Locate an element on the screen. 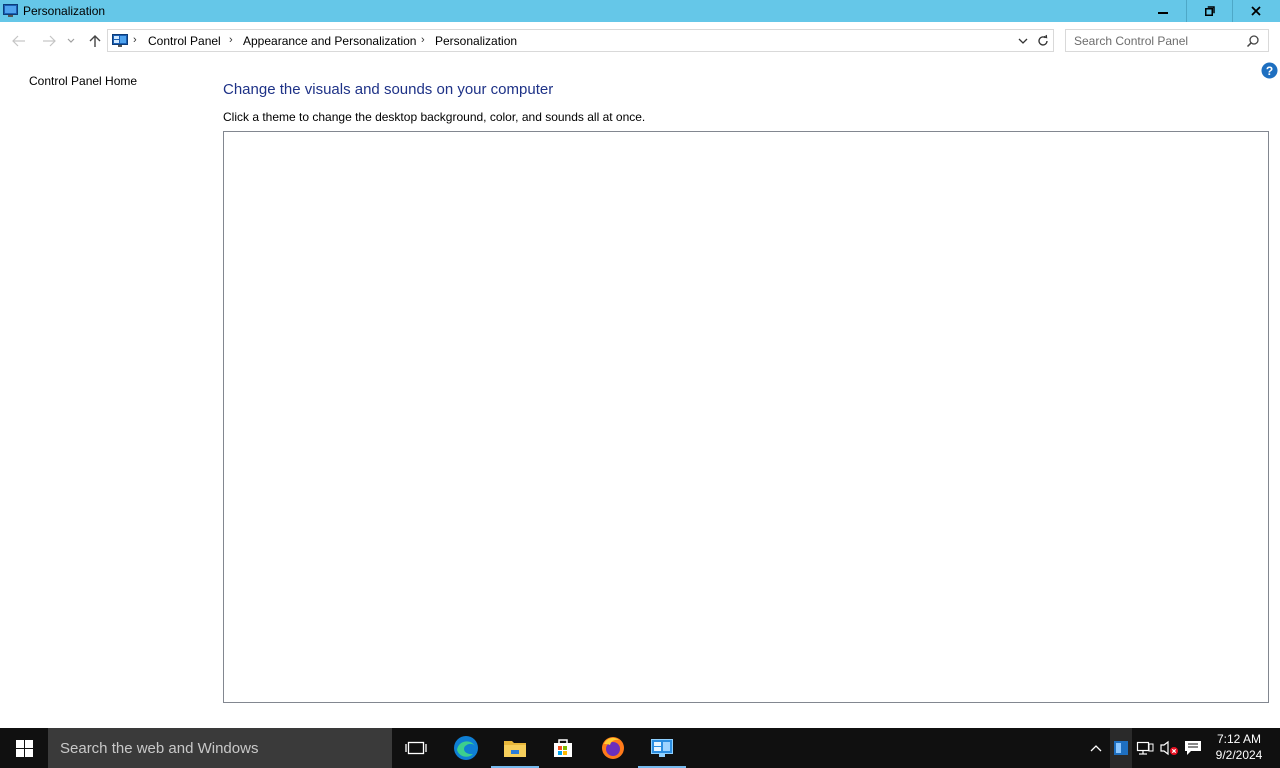 The image size is (1280, 768). show-hidden-icons-button is located at coordinates (1096, 748).